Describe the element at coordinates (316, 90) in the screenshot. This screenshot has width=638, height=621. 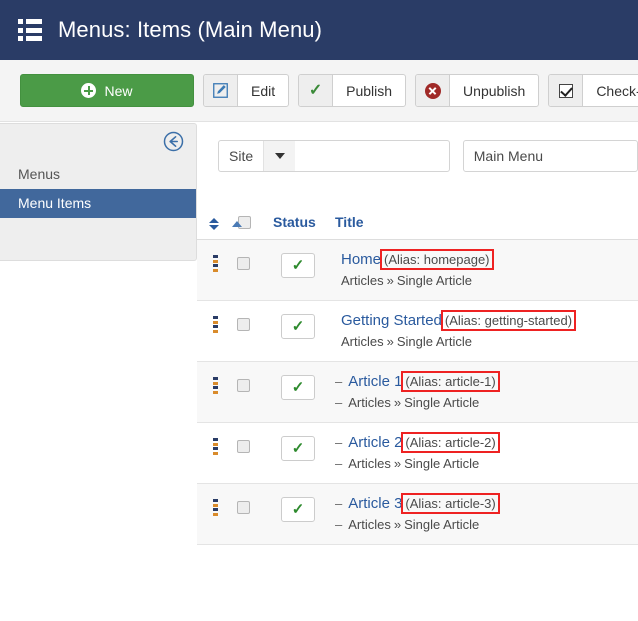
I see `check-icon: ✓` at that location.